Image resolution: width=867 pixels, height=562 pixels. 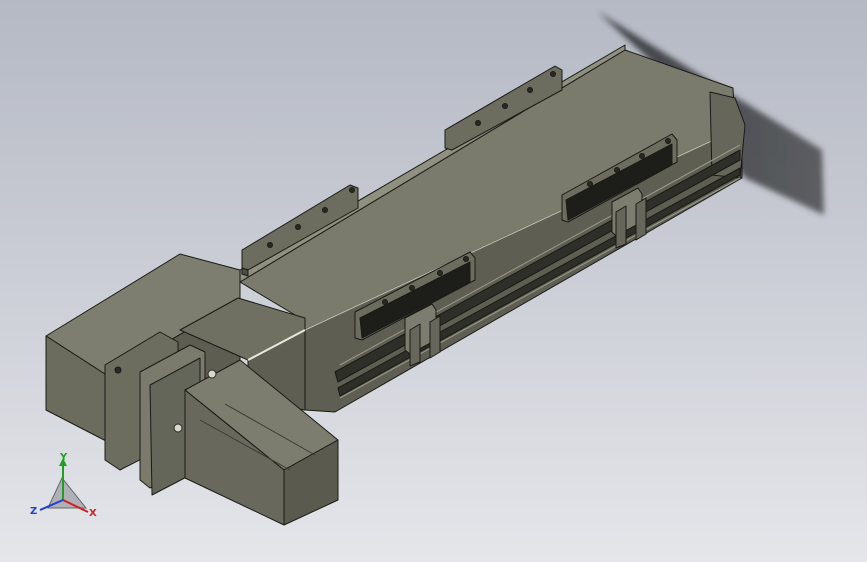 I want to click on triad-z-label: Z, so click(x=33, y=511).